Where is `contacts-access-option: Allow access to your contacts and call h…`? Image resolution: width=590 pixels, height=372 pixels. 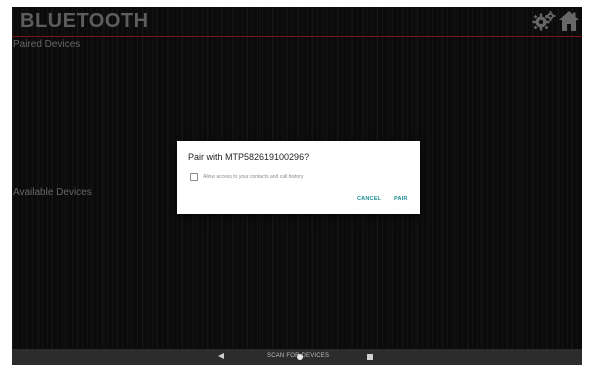 contacts-access-option: Allow access to your contacts and call h… is located at coordinates (246, 177).